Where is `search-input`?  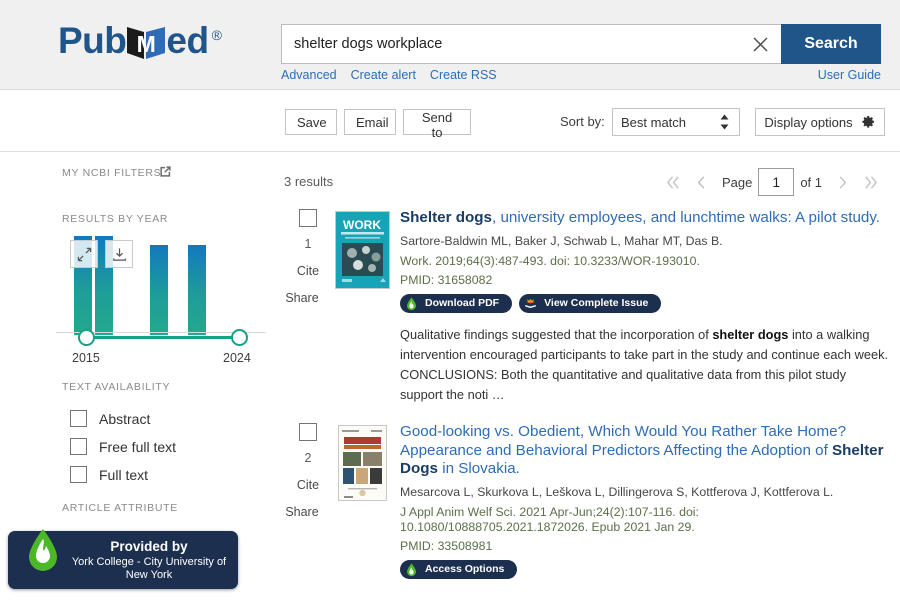
search-input is located at coordinates (510, 44).